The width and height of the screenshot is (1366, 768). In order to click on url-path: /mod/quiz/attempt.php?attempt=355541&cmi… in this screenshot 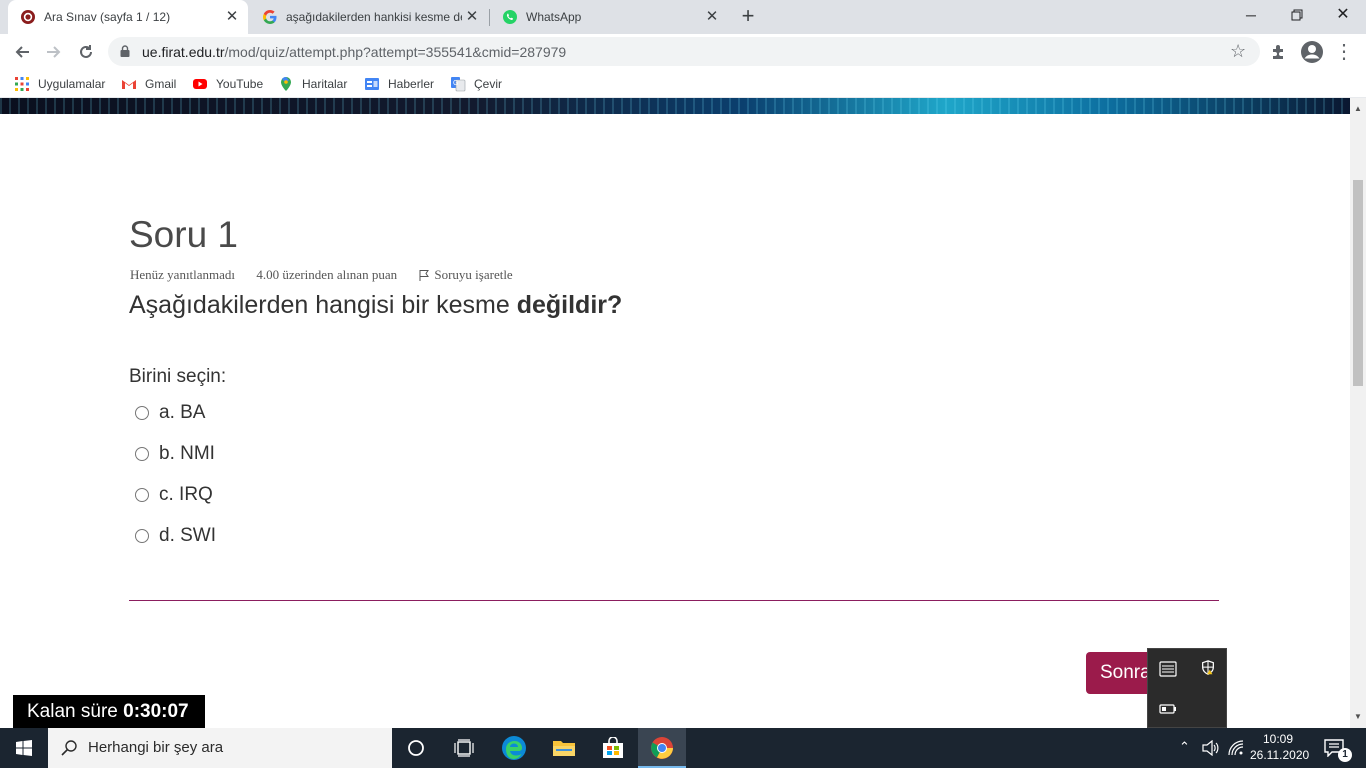, I will do `click(395, 52)`.